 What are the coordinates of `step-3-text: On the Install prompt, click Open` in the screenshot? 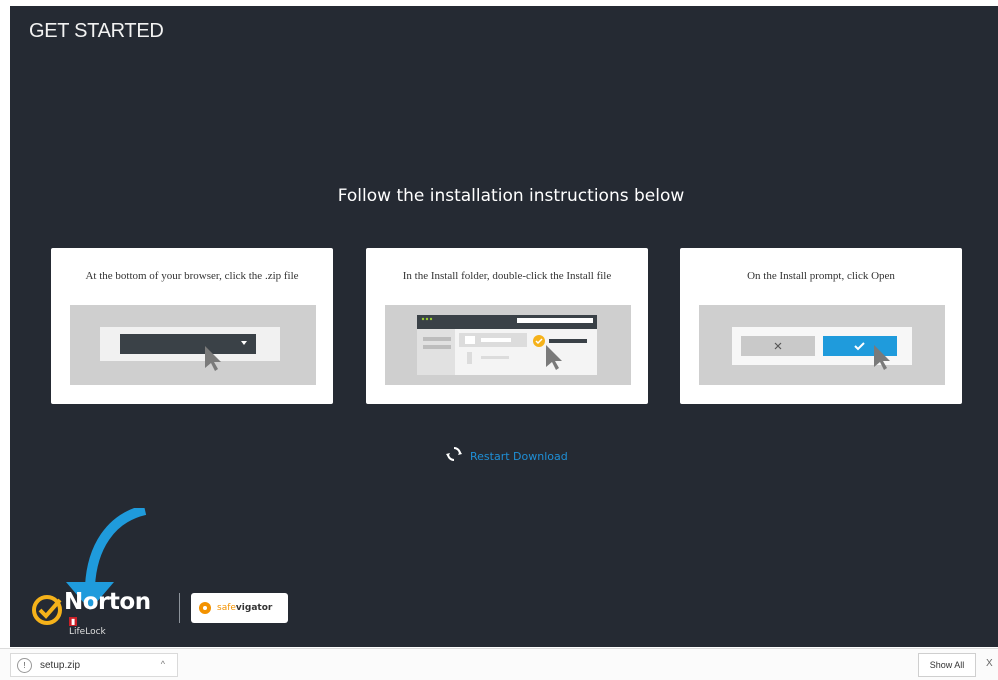 It's located at (821, 276).